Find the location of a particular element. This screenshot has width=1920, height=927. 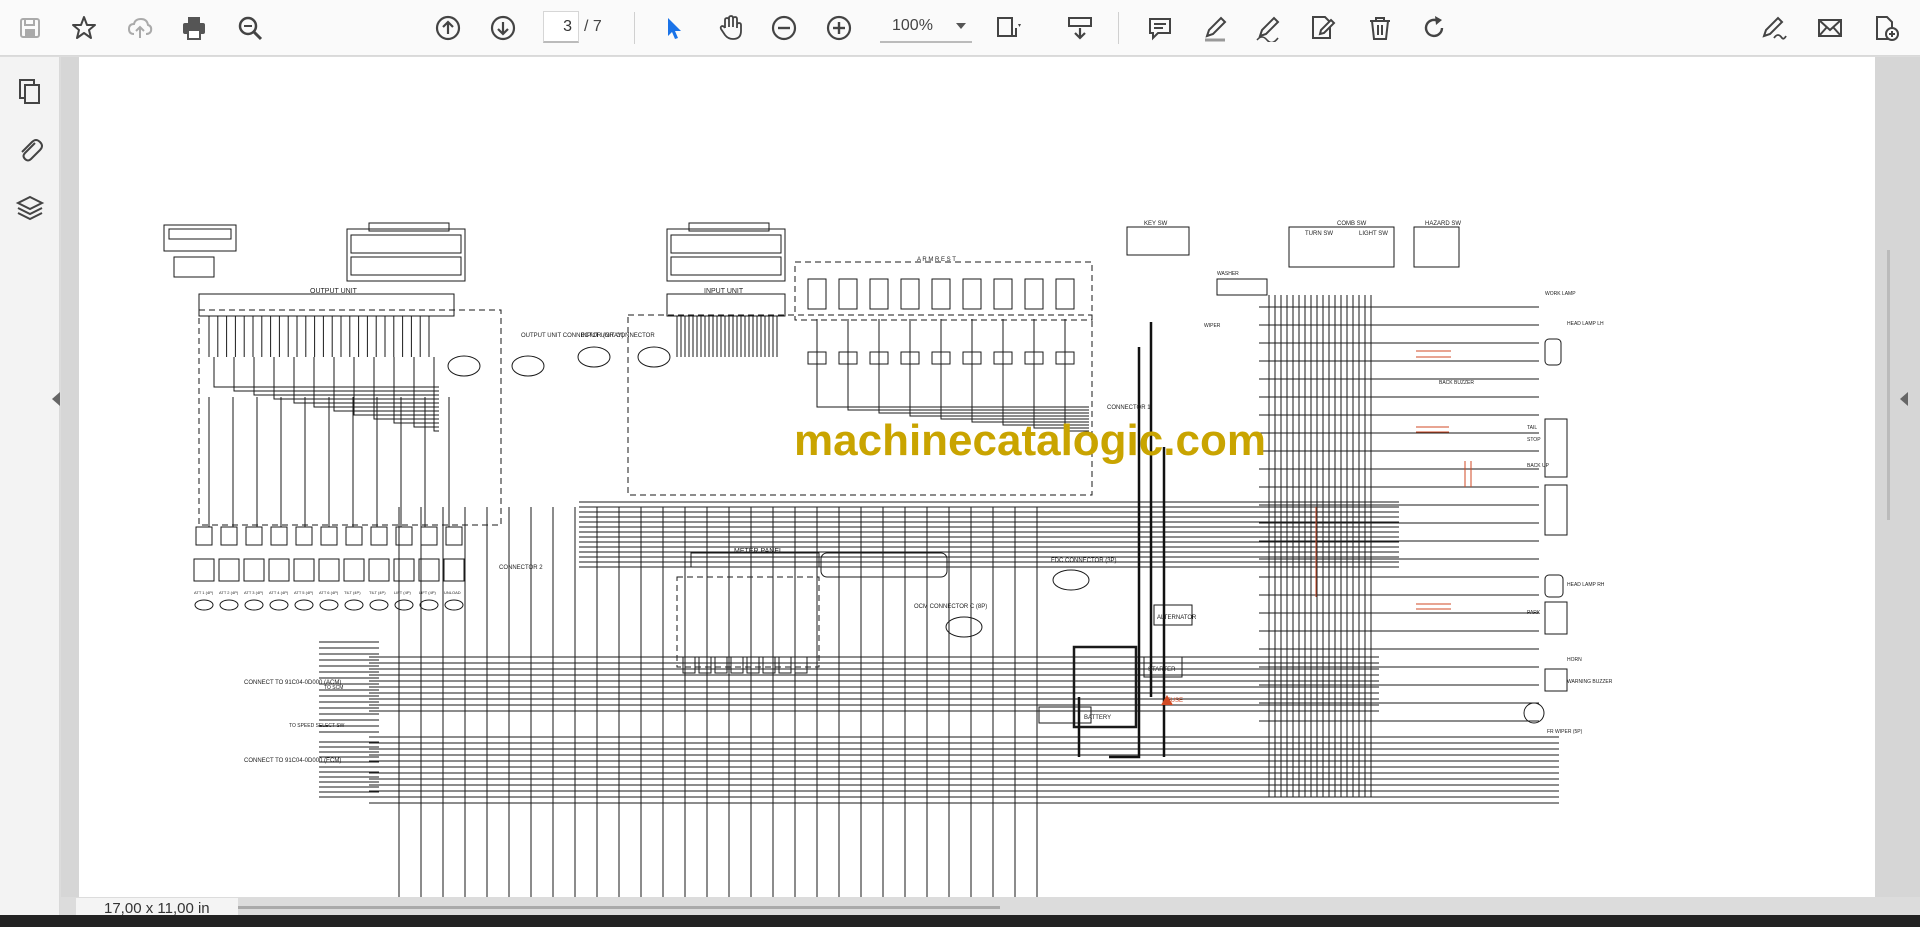

page-thumbnails-icon is located at coordinates (30, 92).